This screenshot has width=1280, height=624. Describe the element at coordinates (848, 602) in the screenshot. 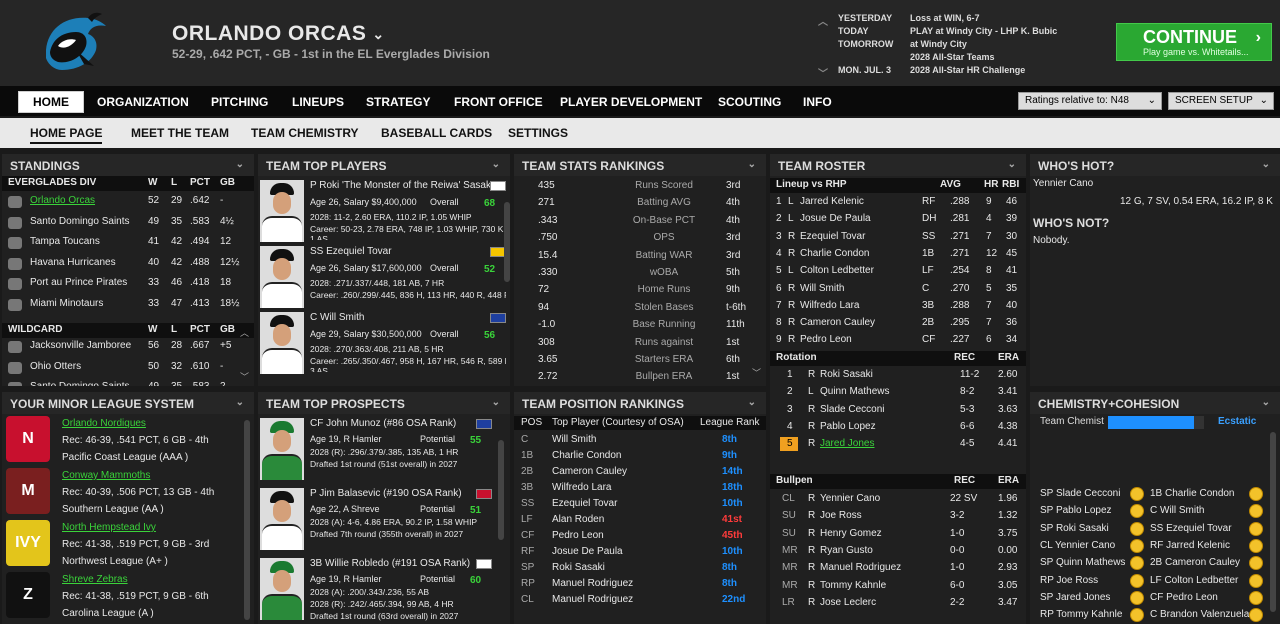

I see `pitcher-name: Jose Leclerc` at that location.